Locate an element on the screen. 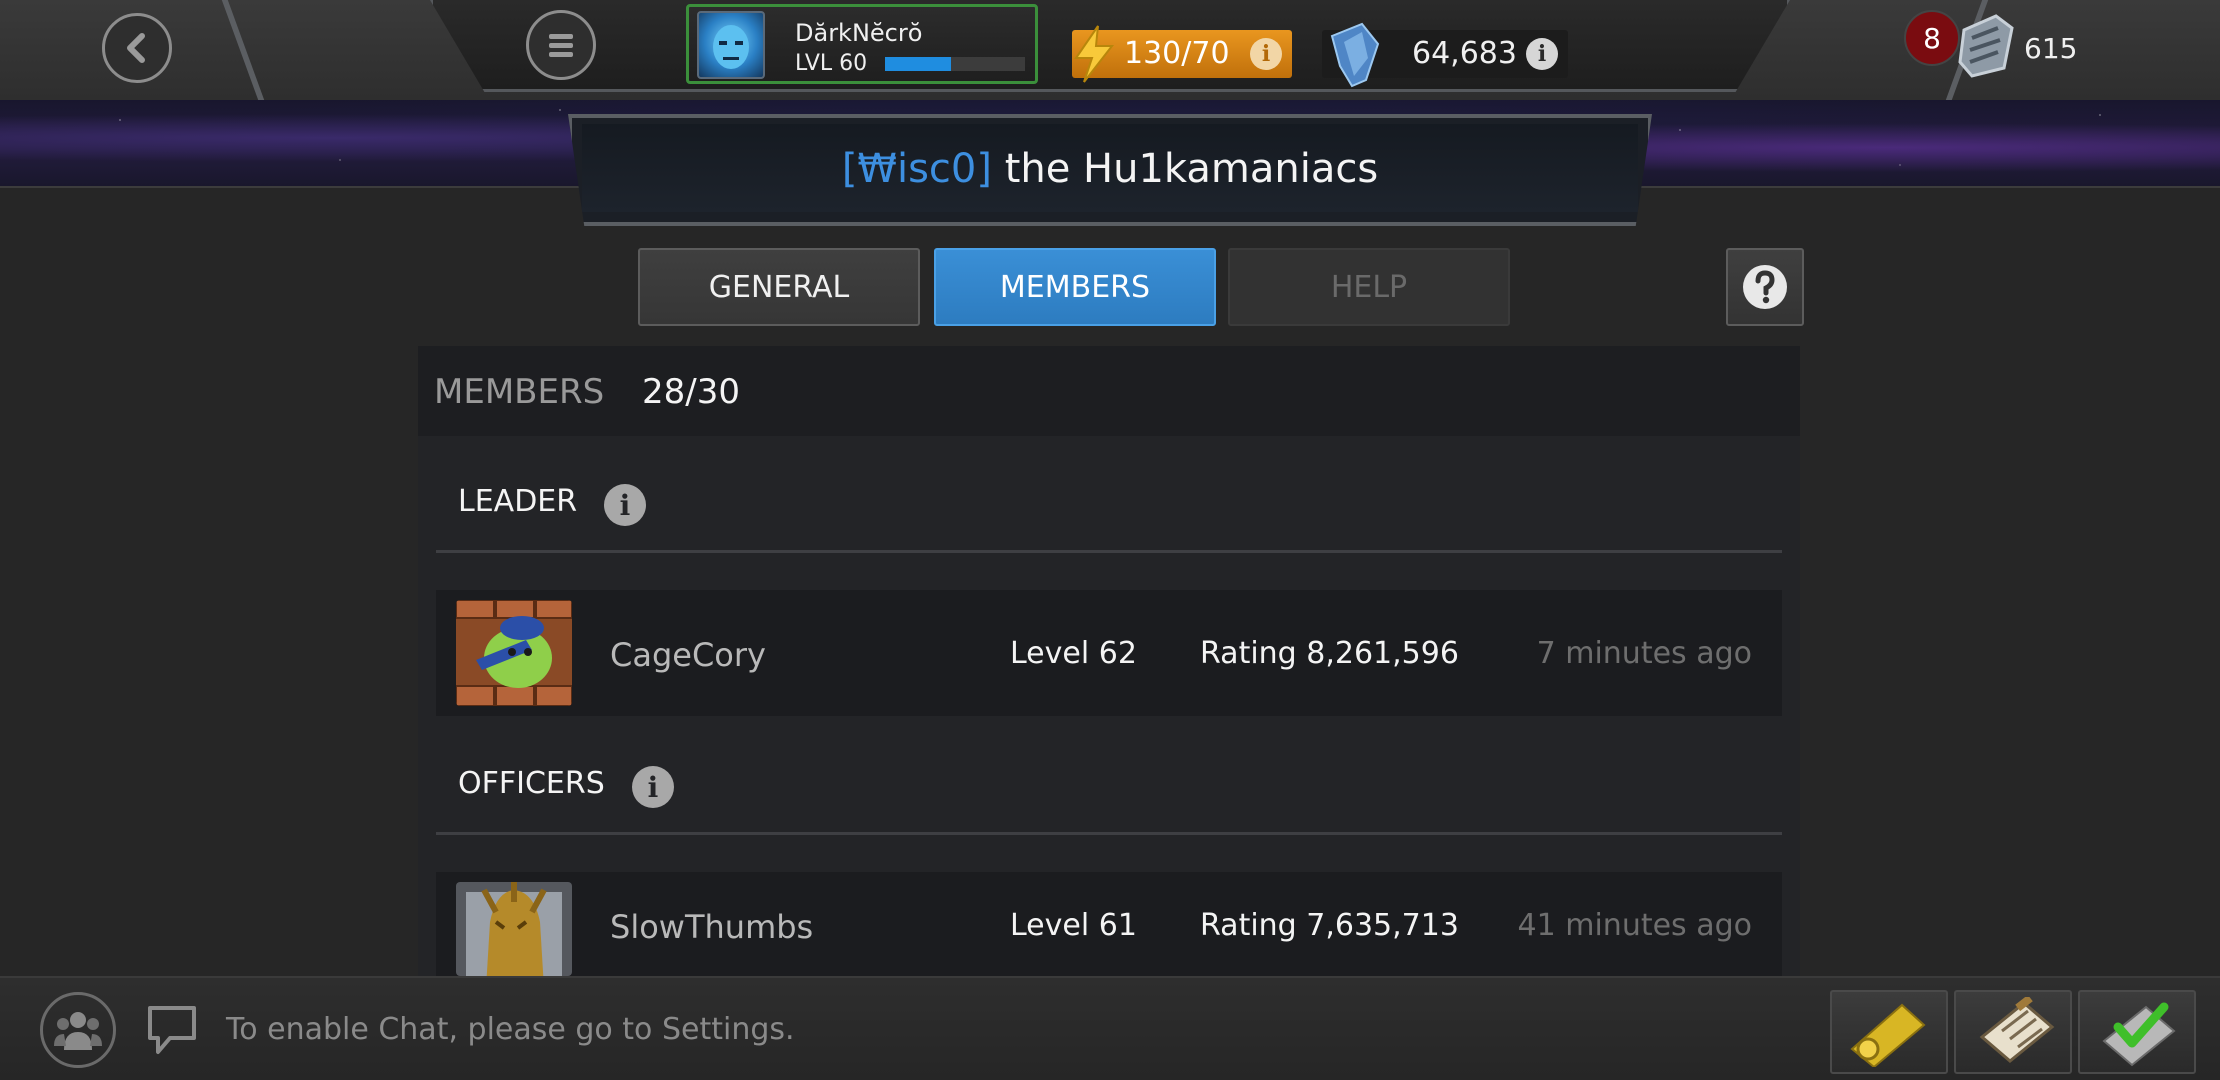 The image size is (2220, 1080). crystals-counter: 64,683 i is located at coordinates (1445, 55).